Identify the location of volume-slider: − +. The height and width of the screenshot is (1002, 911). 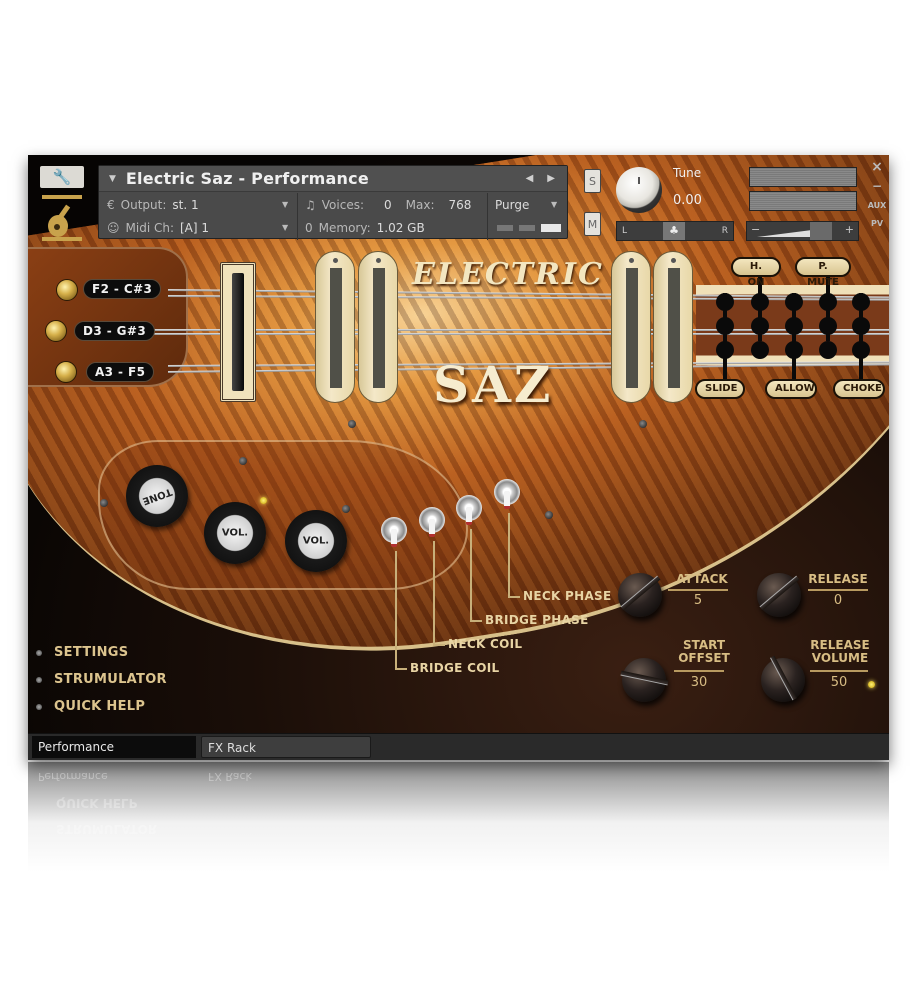
(802, 231).